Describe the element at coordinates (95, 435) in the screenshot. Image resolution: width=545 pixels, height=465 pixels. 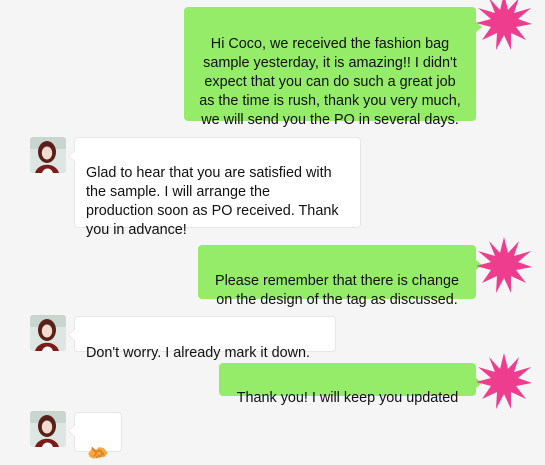
I see `message-bubble` at that location.